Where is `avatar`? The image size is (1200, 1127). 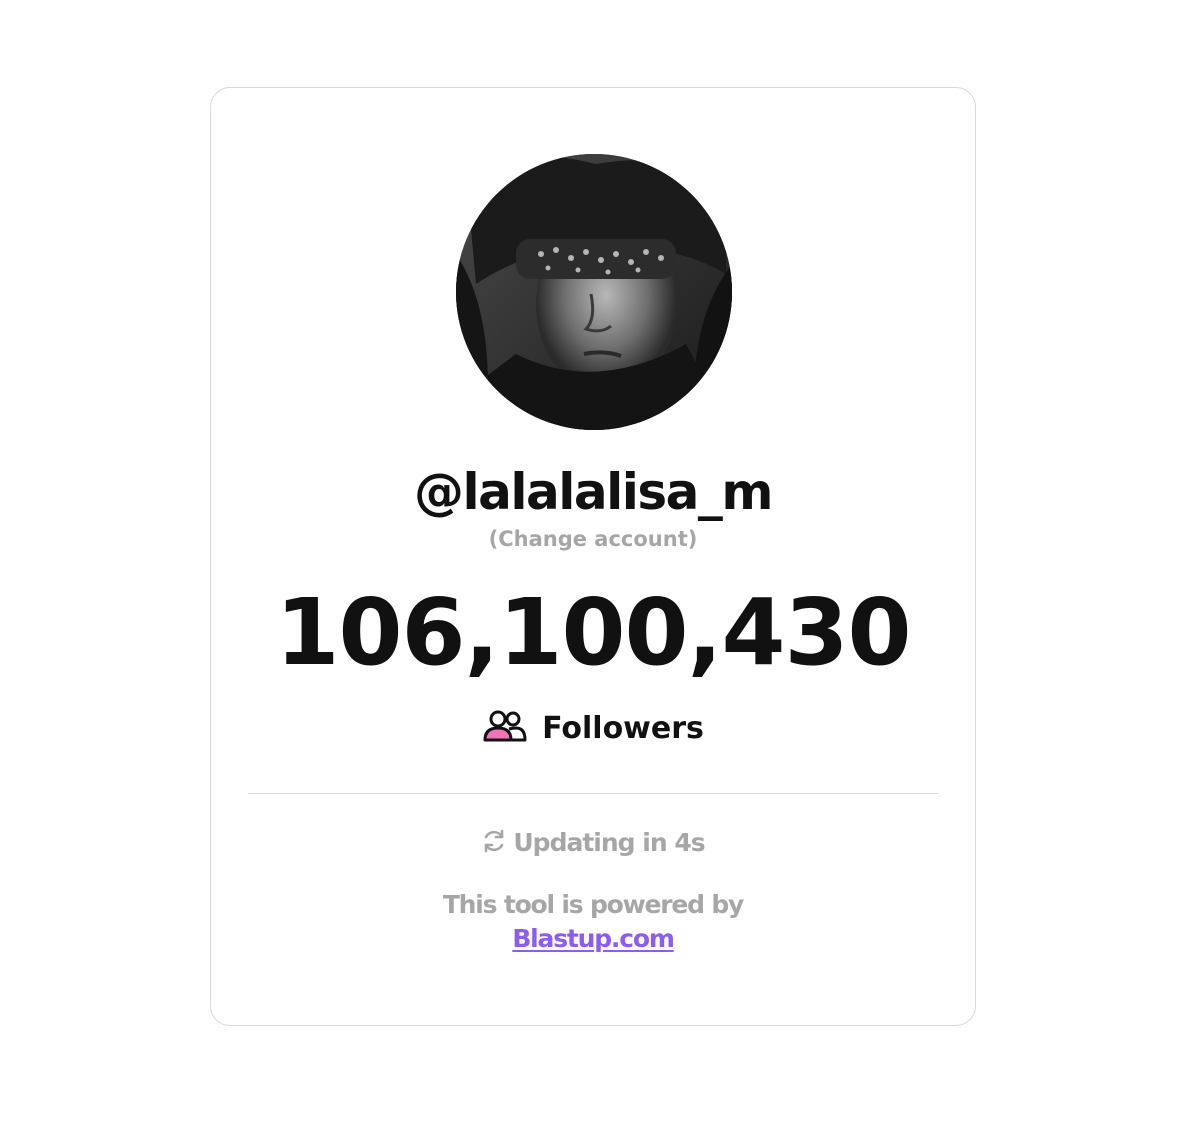 avatar is located at coordinates (594, 292).